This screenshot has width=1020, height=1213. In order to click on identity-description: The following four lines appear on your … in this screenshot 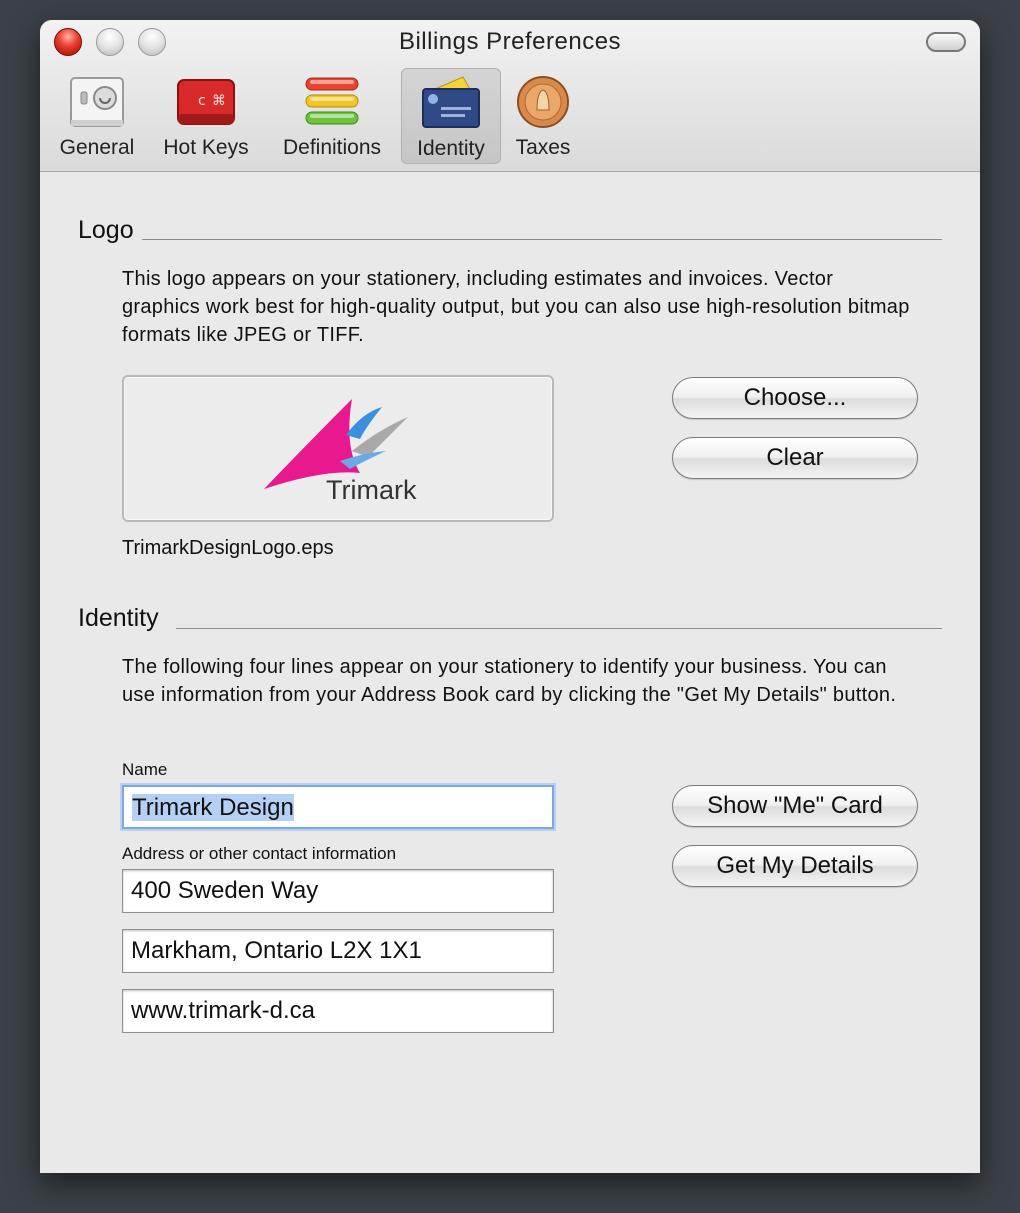, I will do `click(509, 681)`.